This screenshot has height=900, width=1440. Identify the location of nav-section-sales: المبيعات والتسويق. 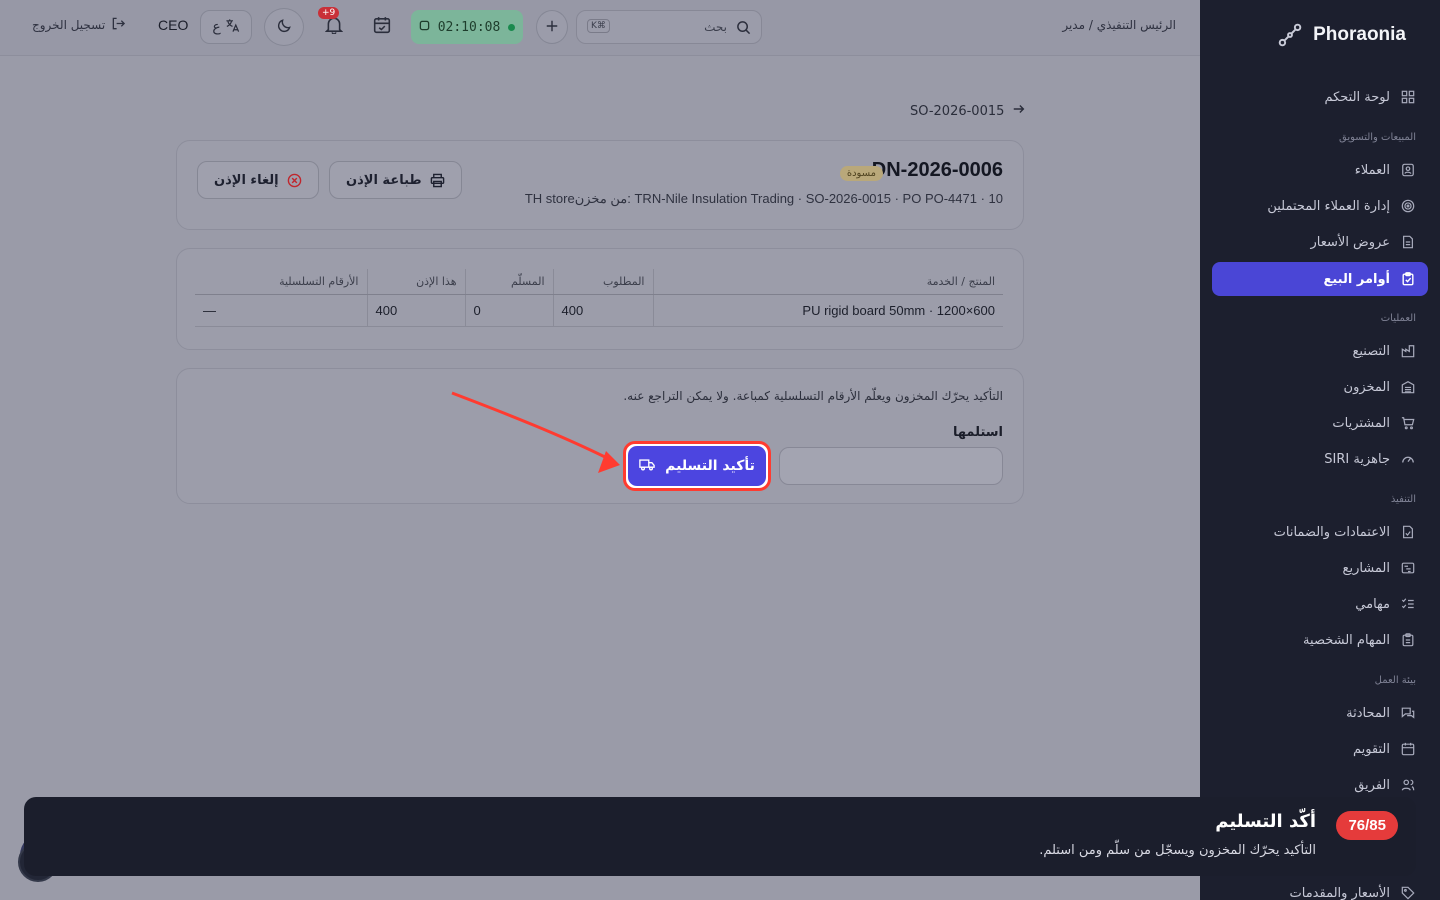
(1377, 137).